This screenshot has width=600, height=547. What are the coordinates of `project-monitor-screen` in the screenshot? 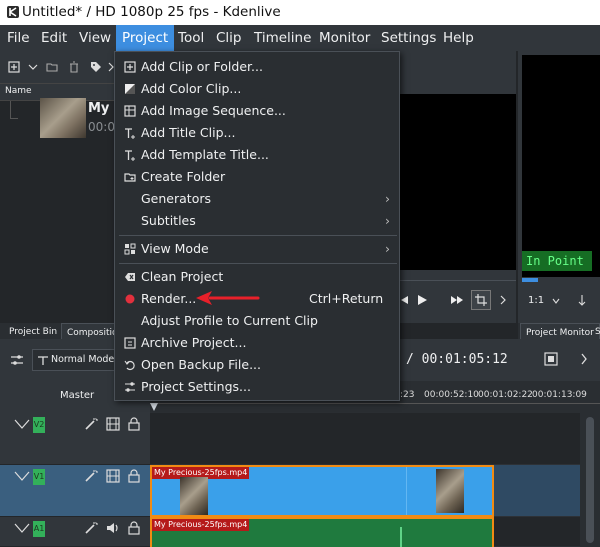 It's located at (561, 166).